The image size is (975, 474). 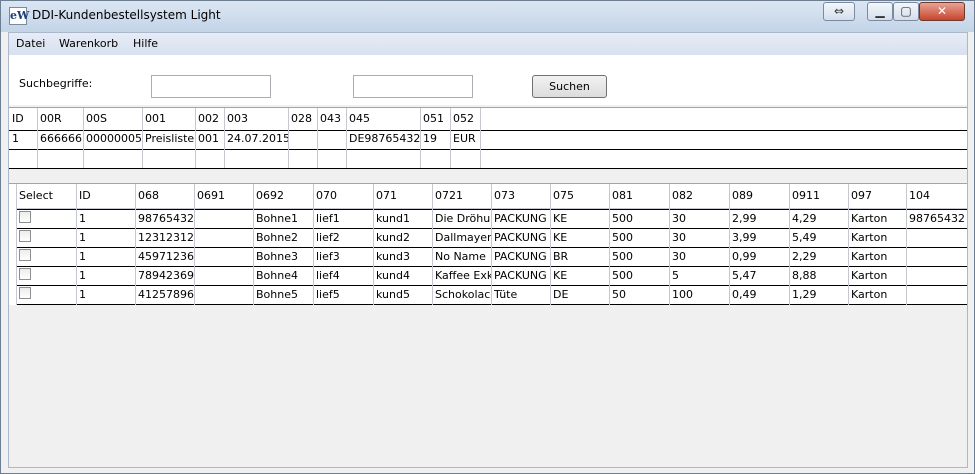 What do you see at coordinates (283, 219) in the screenshot?
I see `item-grid-cell: Bohne1` at bounding box center [283, 219].